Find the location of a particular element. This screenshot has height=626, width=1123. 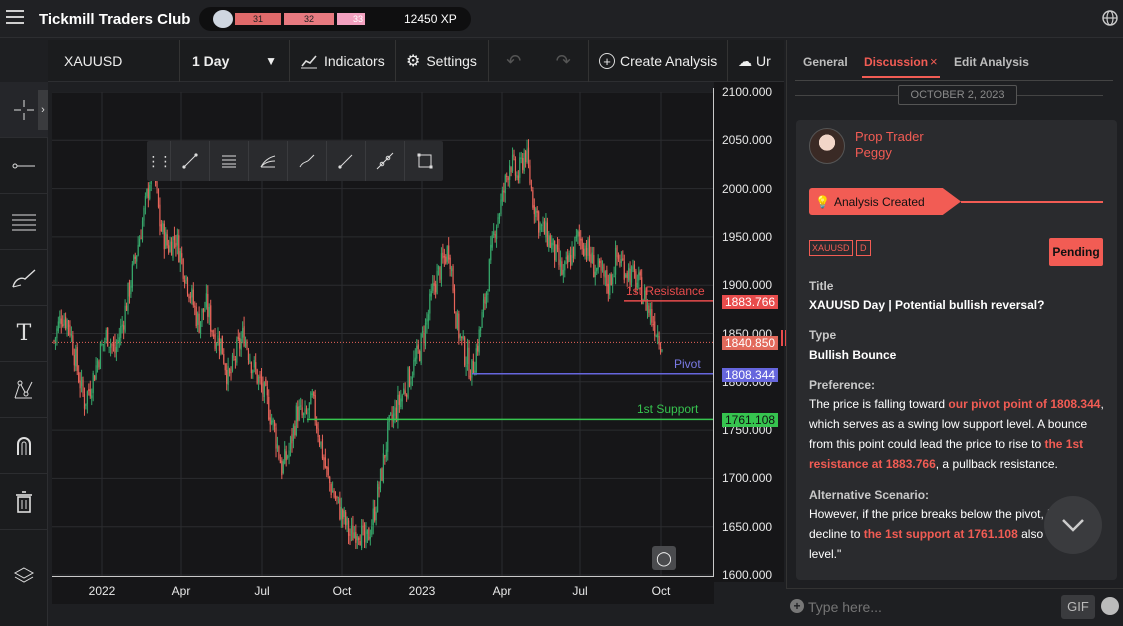

gif-button: GIF is located at coordinates (1078, 607).